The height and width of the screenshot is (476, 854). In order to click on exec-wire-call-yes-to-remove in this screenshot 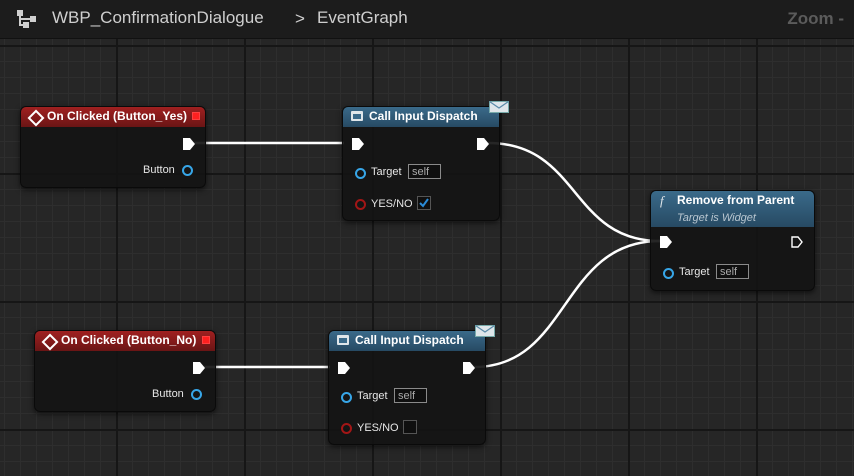, I will do `click(574, 192)`.